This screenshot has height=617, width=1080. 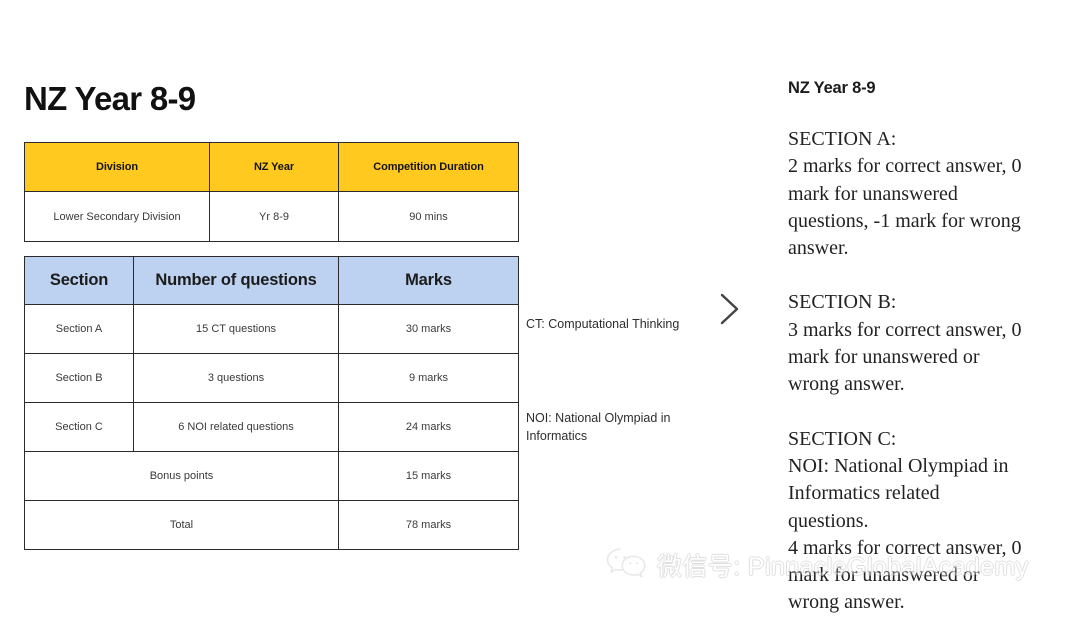 I want to click on bonus-points-label: Bonus points, so click(x=181, y=476).